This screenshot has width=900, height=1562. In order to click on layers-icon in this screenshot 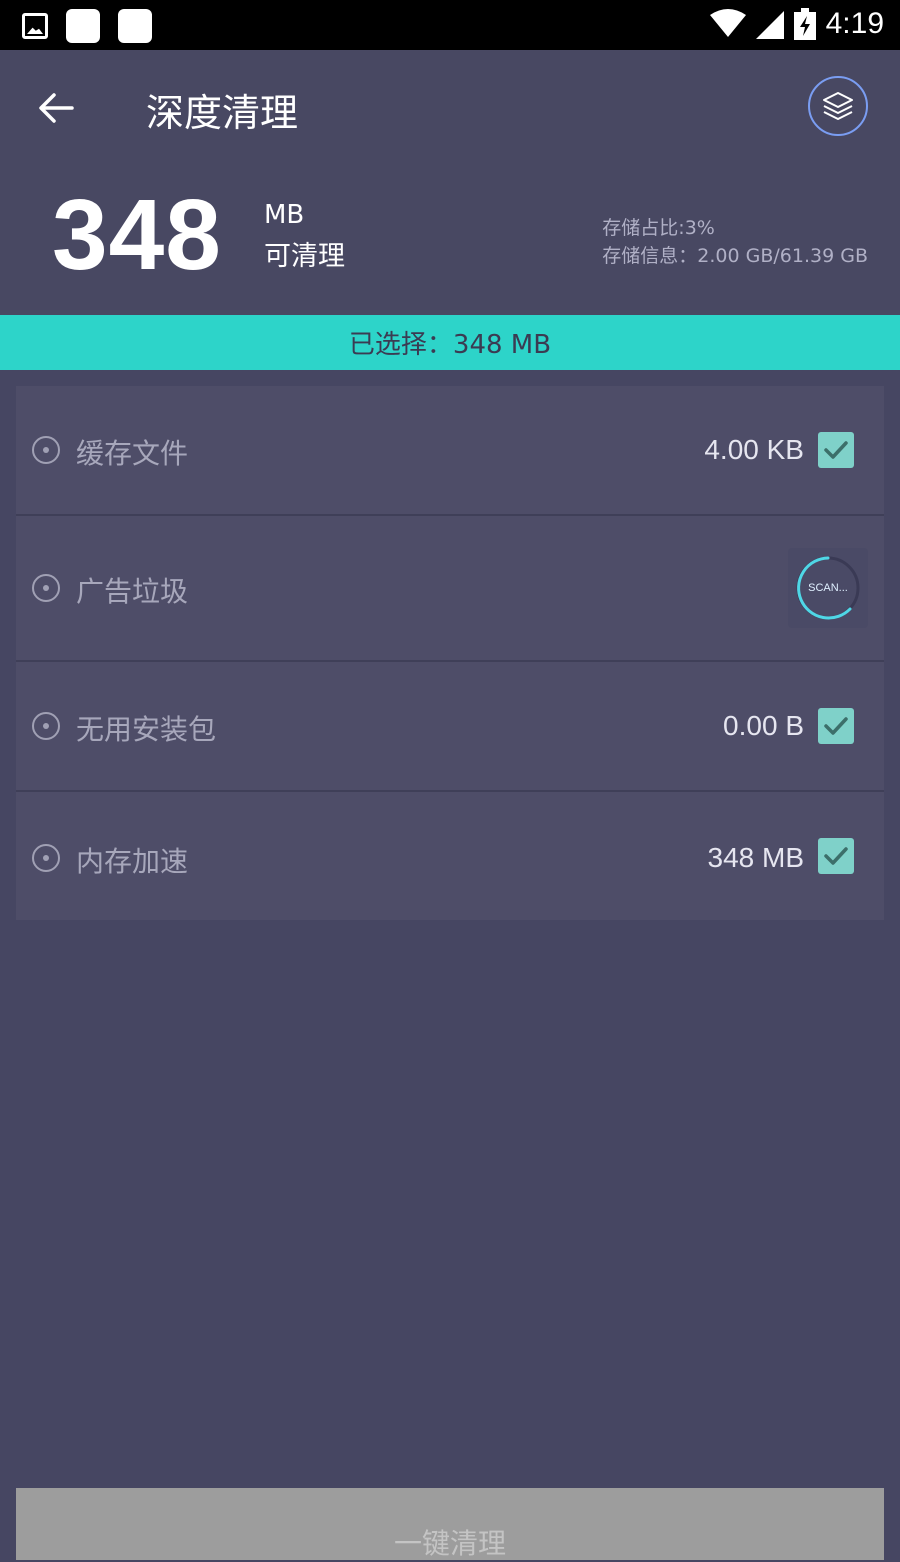, I will do `click(838, 106)`.